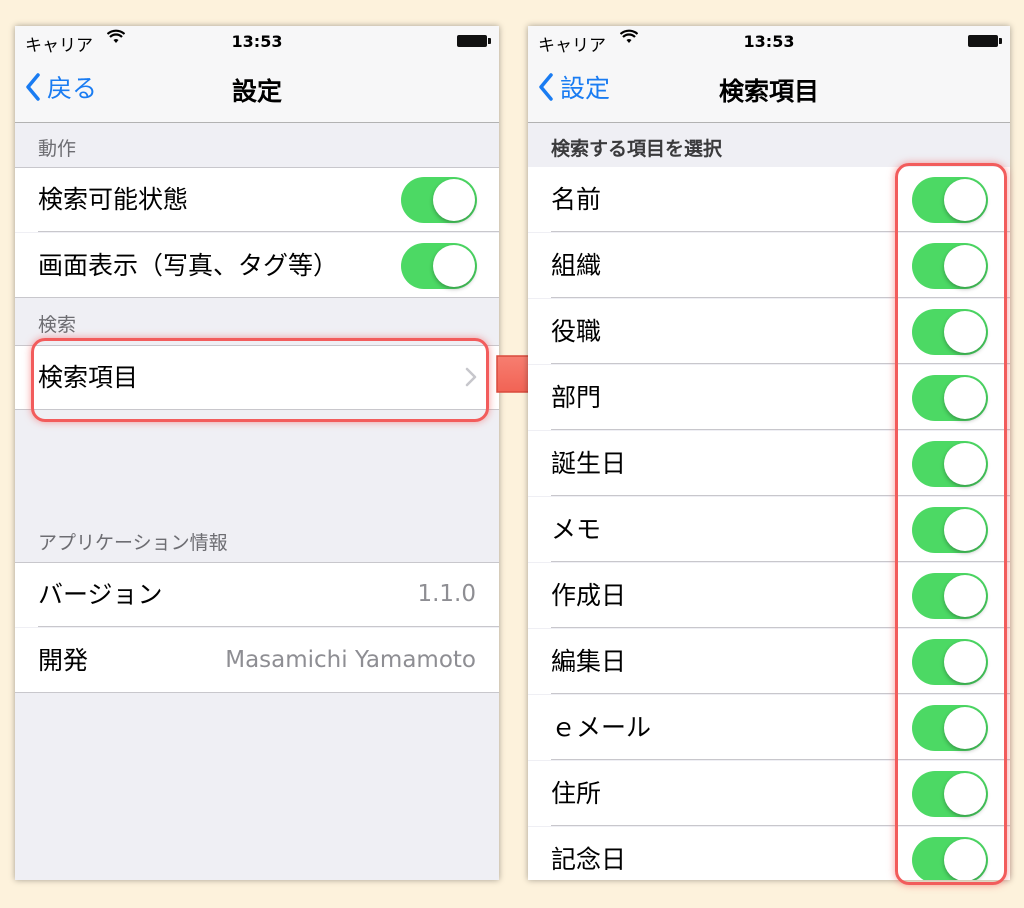  I want to click on list-item-label: 名前, so click(576, 199).